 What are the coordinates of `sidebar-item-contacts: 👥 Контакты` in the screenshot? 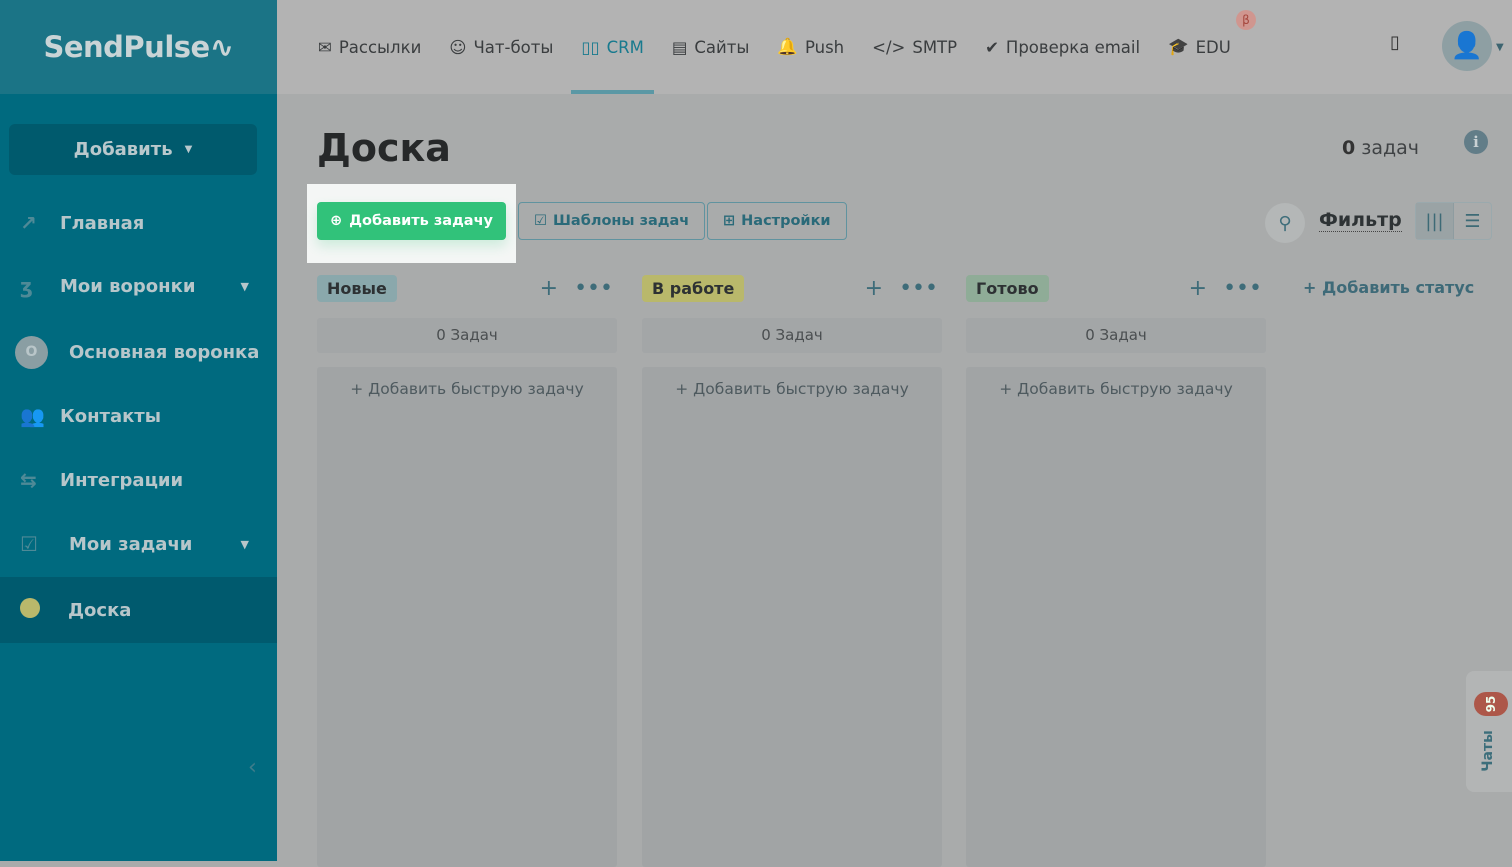 It's located at (138, 416).